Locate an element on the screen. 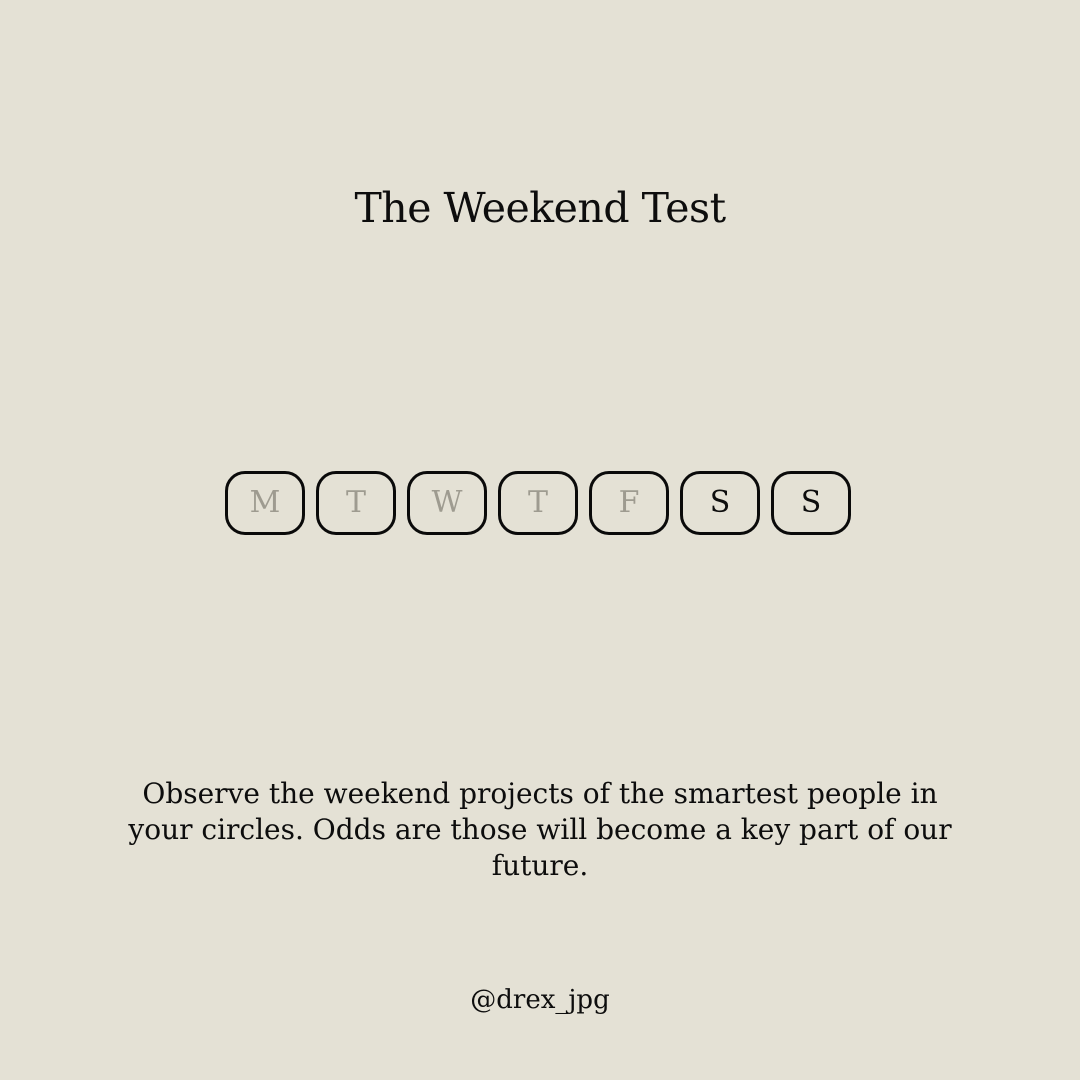  day-letter: W is located at coordinates (447, 502).